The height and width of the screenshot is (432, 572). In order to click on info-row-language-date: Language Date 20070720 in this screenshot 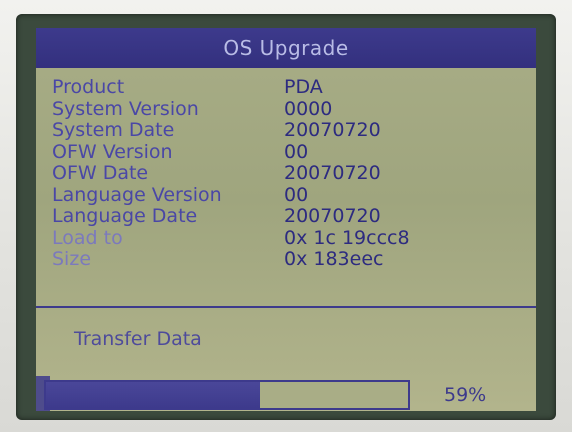, I will do `click(287, 217)`.